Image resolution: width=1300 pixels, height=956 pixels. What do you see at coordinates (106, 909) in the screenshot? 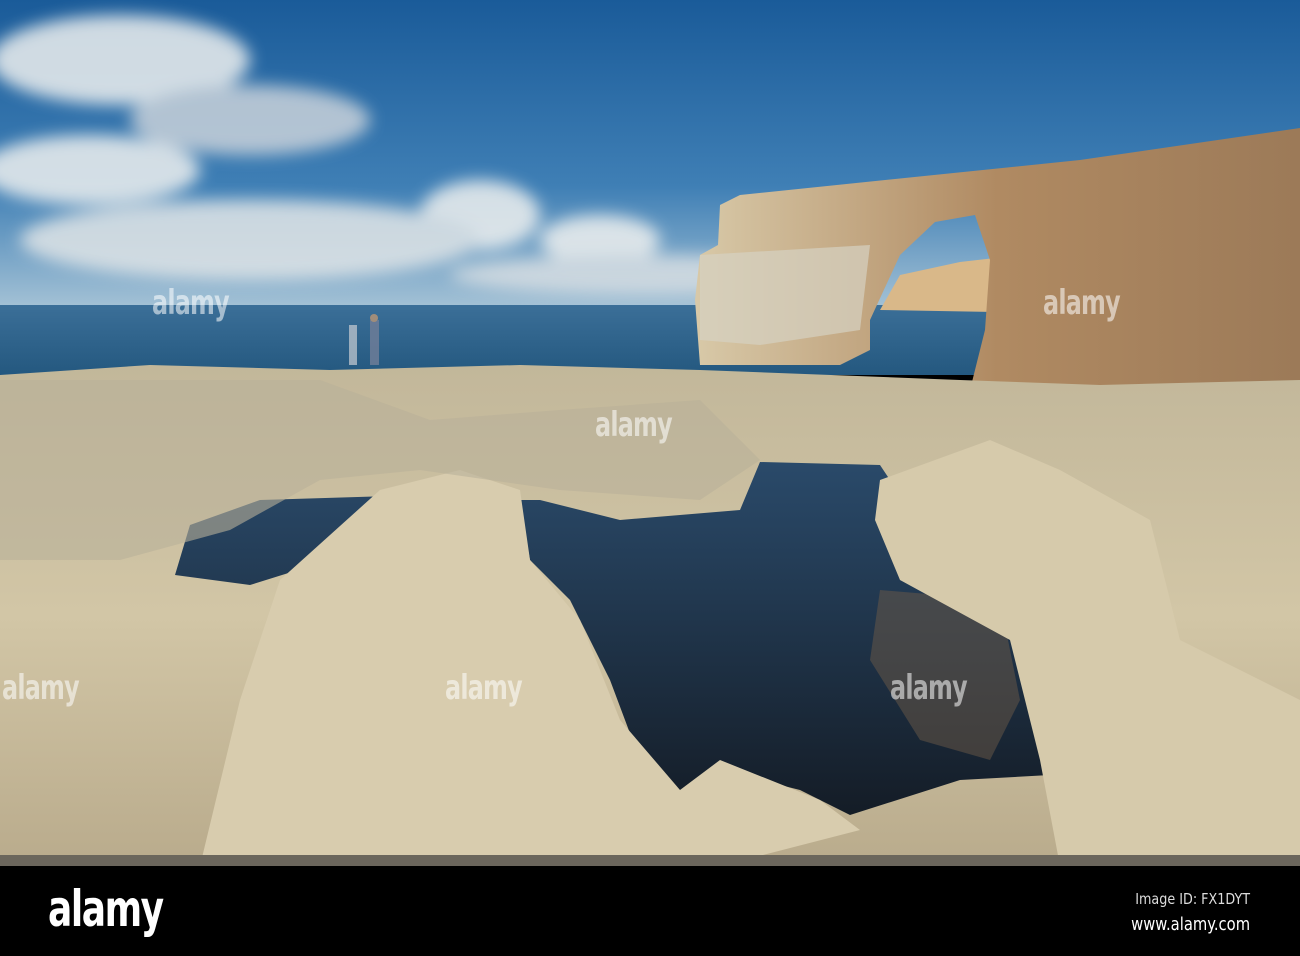
I see `alamy-logo: alamy` at bounding box center [106, 909].